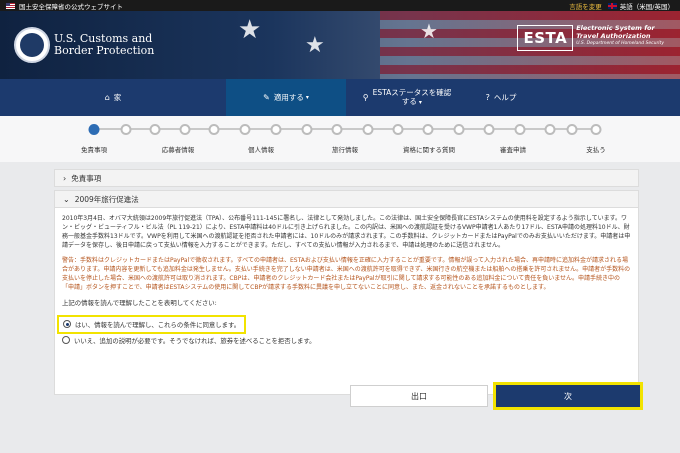 The width and height of the screenshot is (680, 453). I want to click on tpa-accordion: ⌄ 2009年旅行促進法, so click(346, 199).